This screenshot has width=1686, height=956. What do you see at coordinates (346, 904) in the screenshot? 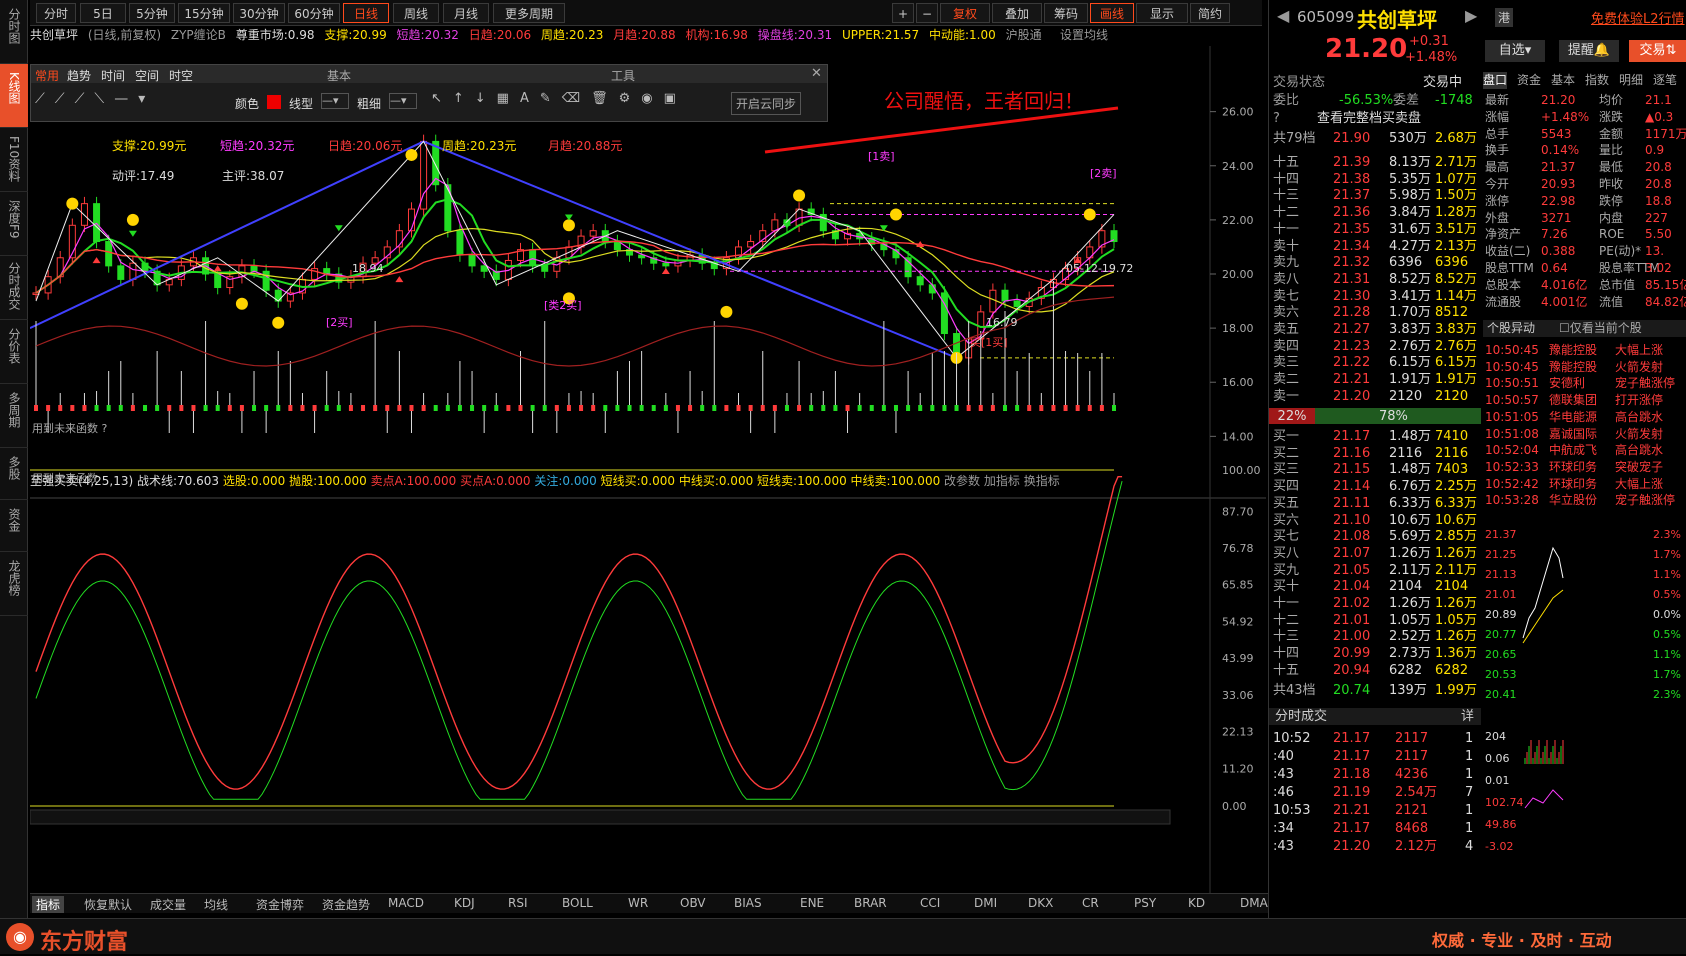
I see `indicator-tab: 资金趋势` at bounding box center [346, 904].